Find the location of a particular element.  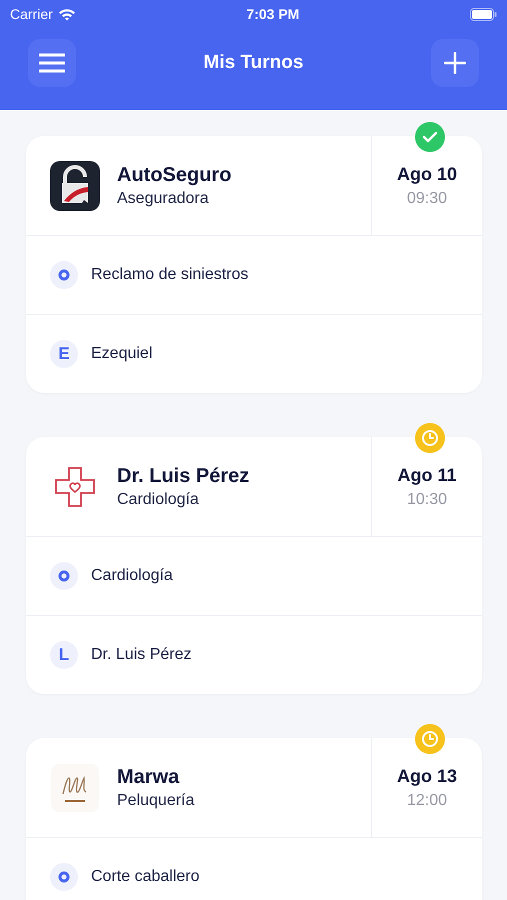

appointment-date: Ago 13 is located at coordinates (426, 776).